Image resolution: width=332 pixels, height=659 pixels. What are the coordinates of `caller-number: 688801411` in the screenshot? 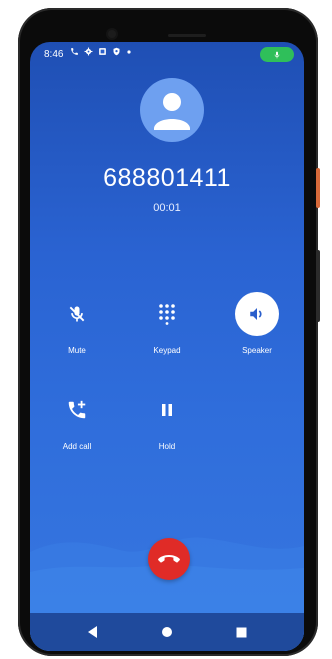 It's located at (167, 178).